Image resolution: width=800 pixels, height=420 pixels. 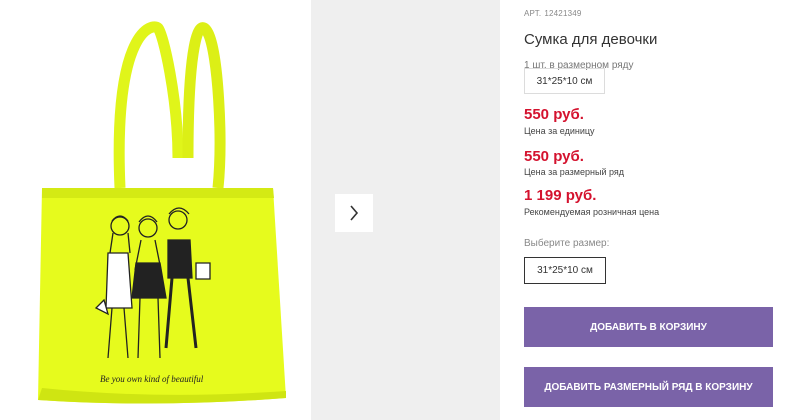 What do you see at coordinates (565, 270) in the screenshot?
I see `size-option: 31*25*10 см` at bounding box center [565, 270].